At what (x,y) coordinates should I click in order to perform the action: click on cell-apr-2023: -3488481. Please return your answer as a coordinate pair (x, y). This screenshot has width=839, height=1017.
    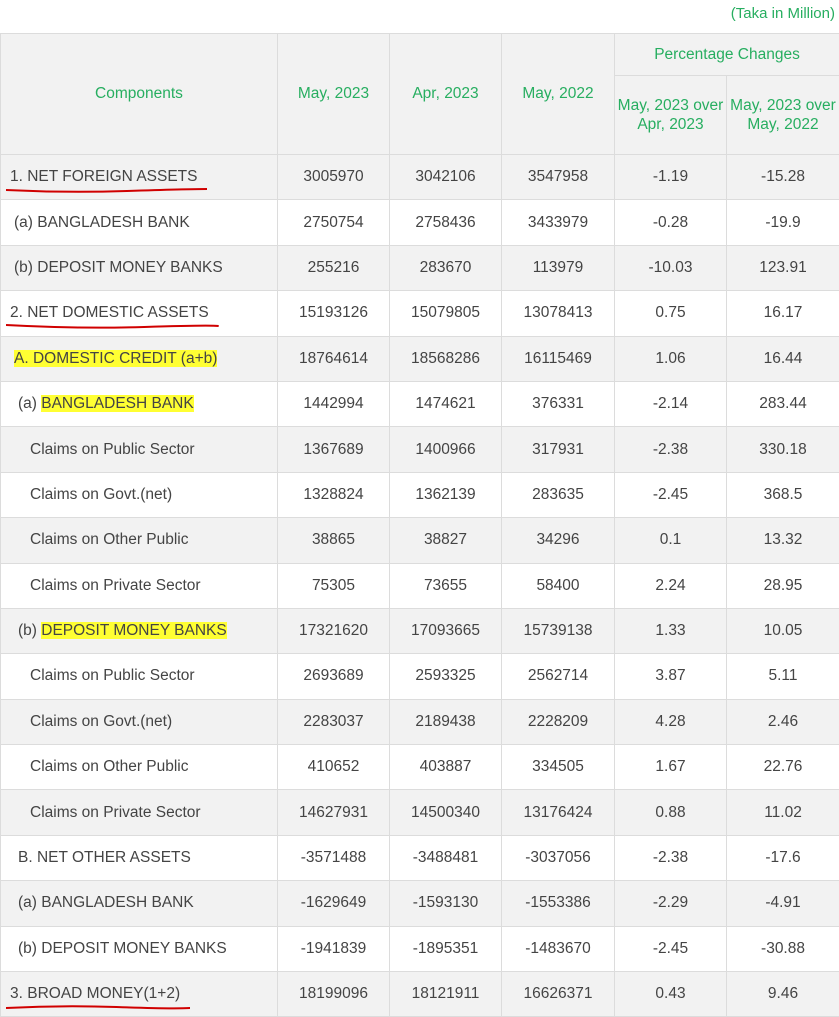
    Looking at the image, I should click on (446, 857).